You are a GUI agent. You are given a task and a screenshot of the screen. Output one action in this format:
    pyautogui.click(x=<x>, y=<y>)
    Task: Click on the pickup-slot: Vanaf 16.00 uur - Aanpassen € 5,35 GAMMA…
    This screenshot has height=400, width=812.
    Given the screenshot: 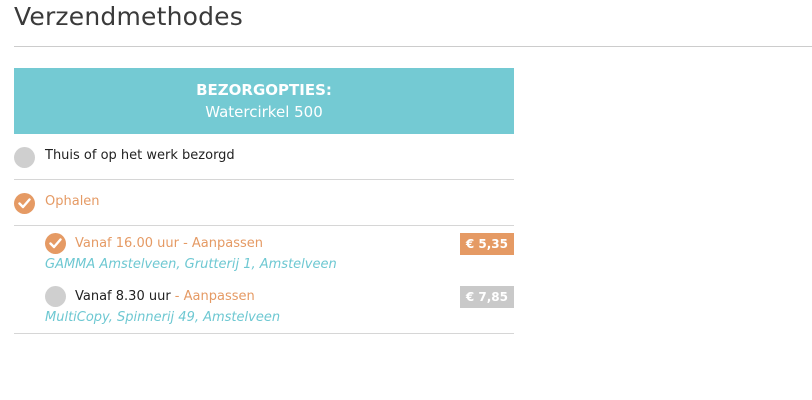 What is the action you would take?
    pyautogui.click(x=279, y=256)
    